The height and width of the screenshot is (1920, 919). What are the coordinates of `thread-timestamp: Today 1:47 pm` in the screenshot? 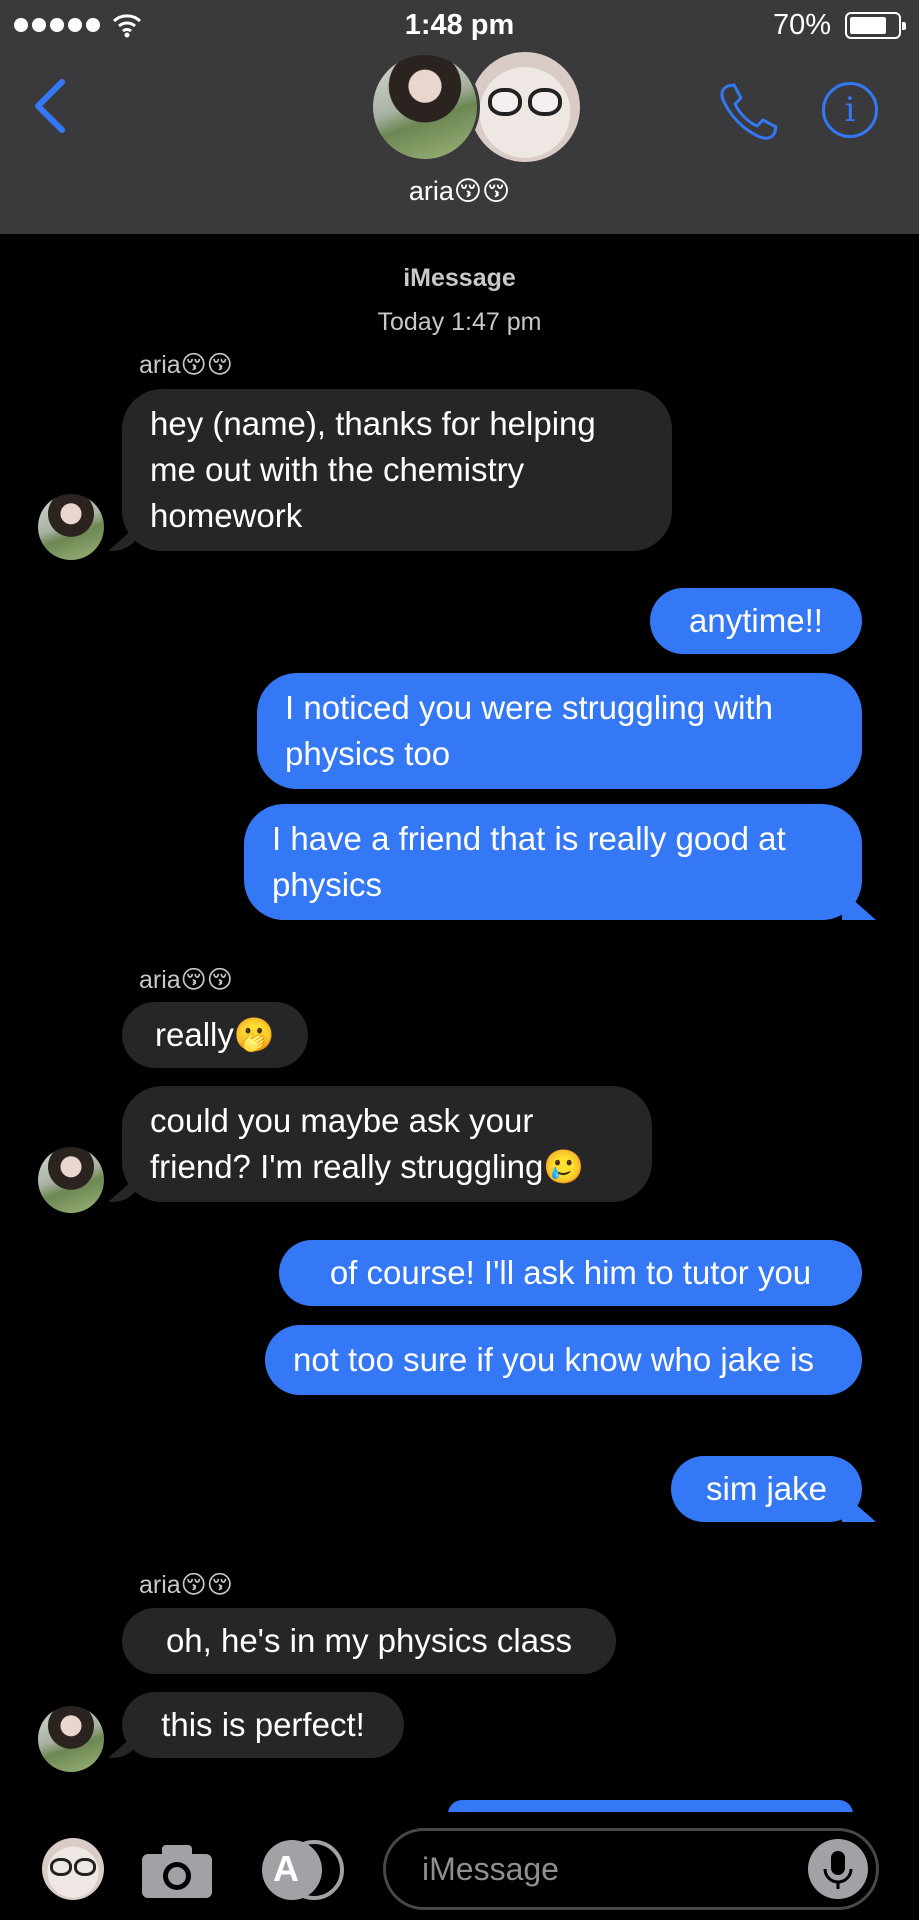 It's located at (459, 322).